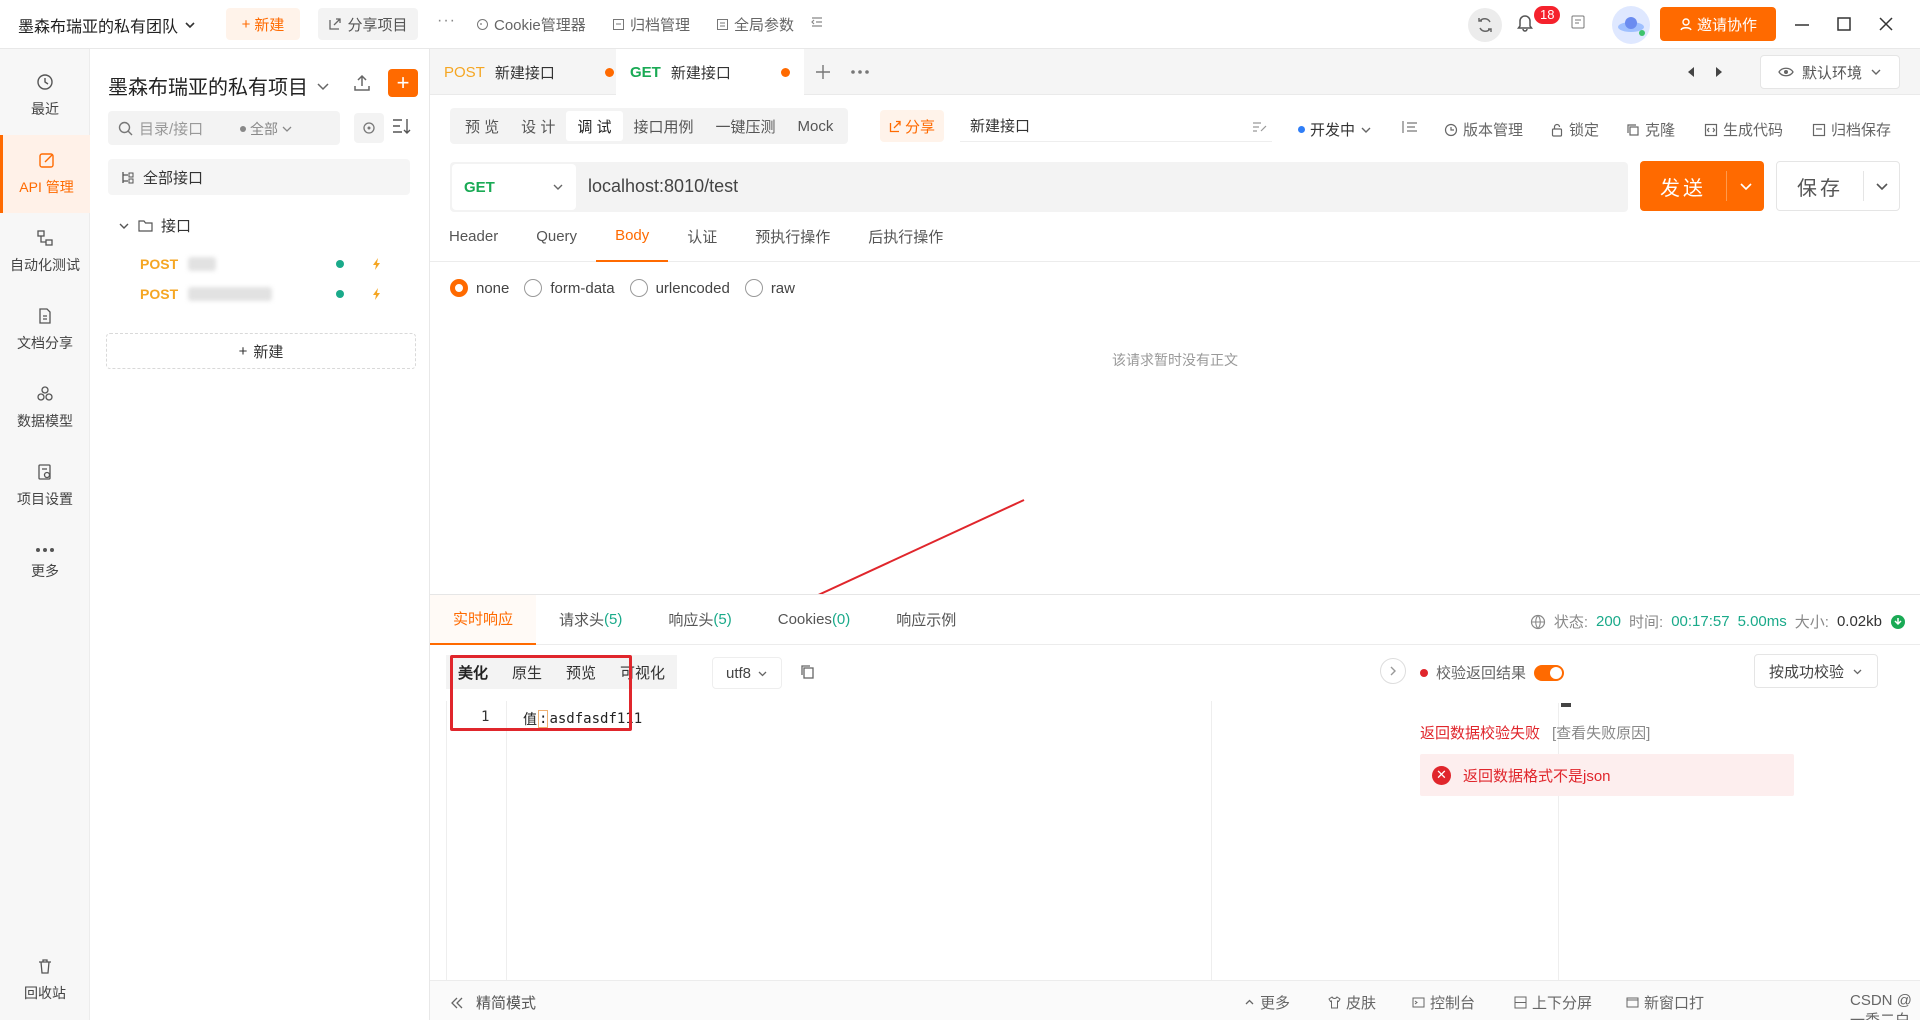  What do you see at coordinates (582, 620) in the screenshot?
I see `tab-label: 请求头` at bounding box center [582, 620].